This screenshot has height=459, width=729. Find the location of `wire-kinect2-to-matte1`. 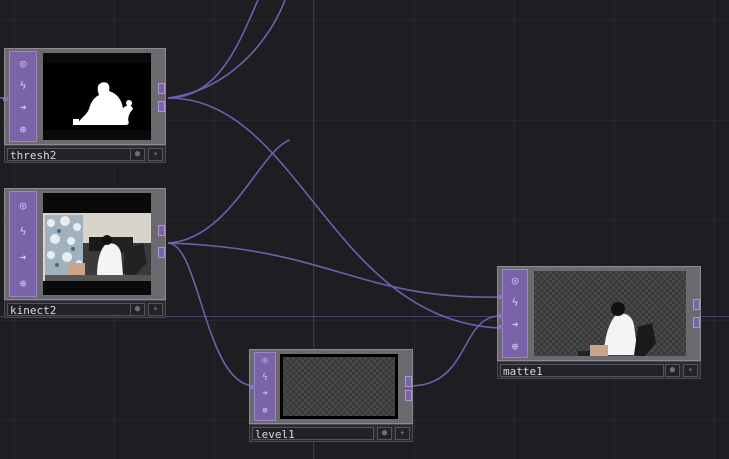

wire-kinect2-to-matte1 is located at coordinates (334, 270).